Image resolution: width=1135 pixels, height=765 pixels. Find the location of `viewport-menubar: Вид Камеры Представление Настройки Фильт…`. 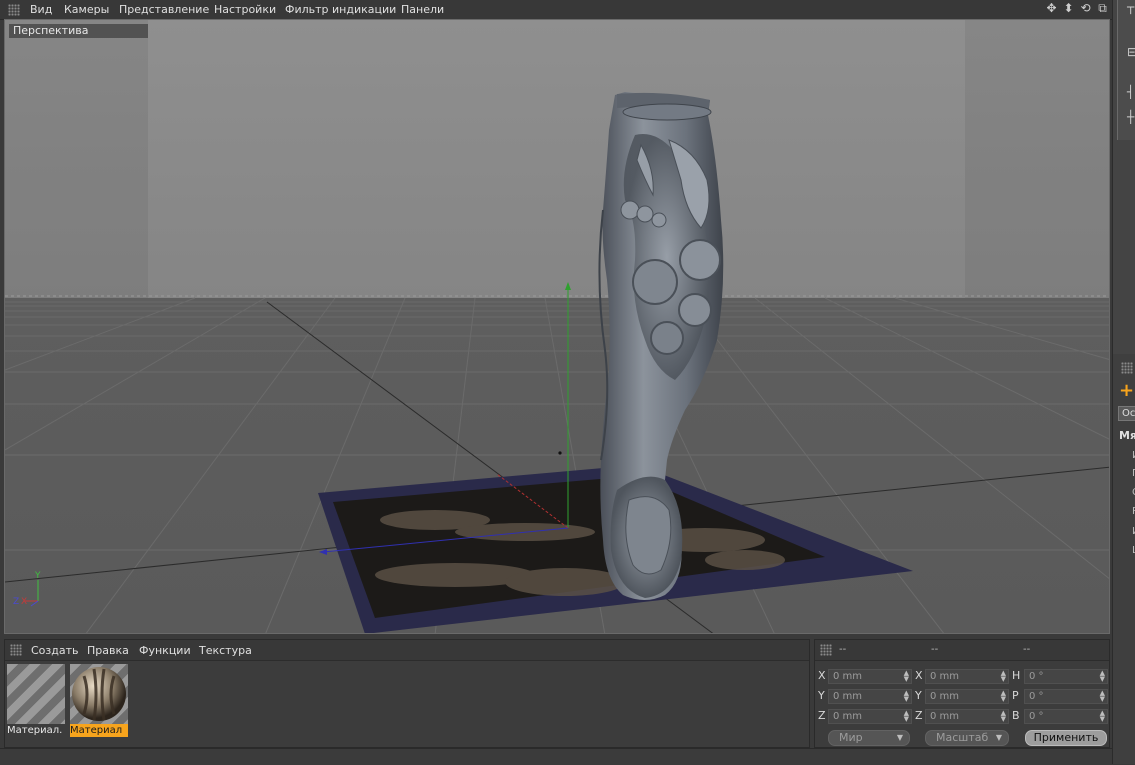

viewport-menubar: Вид Камеры Представление Настройки Фильт… is located at coordinates (556, 10).